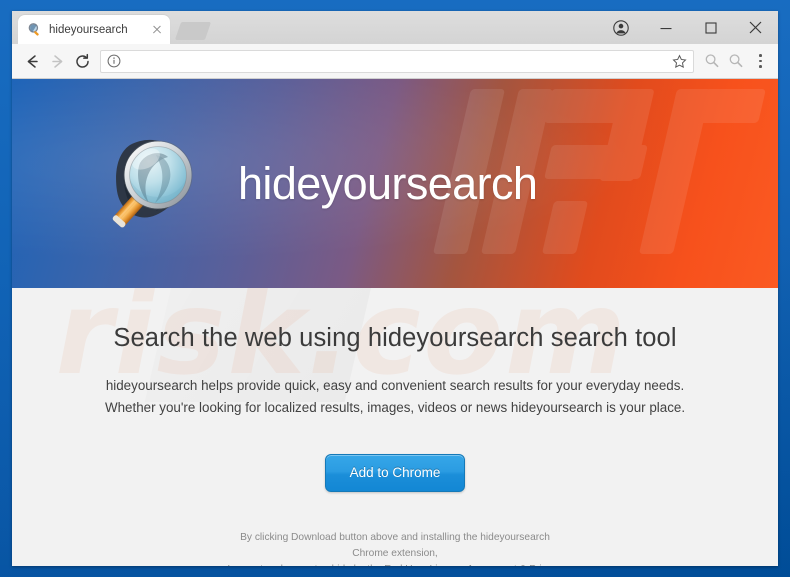 The image size is (790, 577). I want to click on legal-line-2: Chrome extension,, so click(395, 554).